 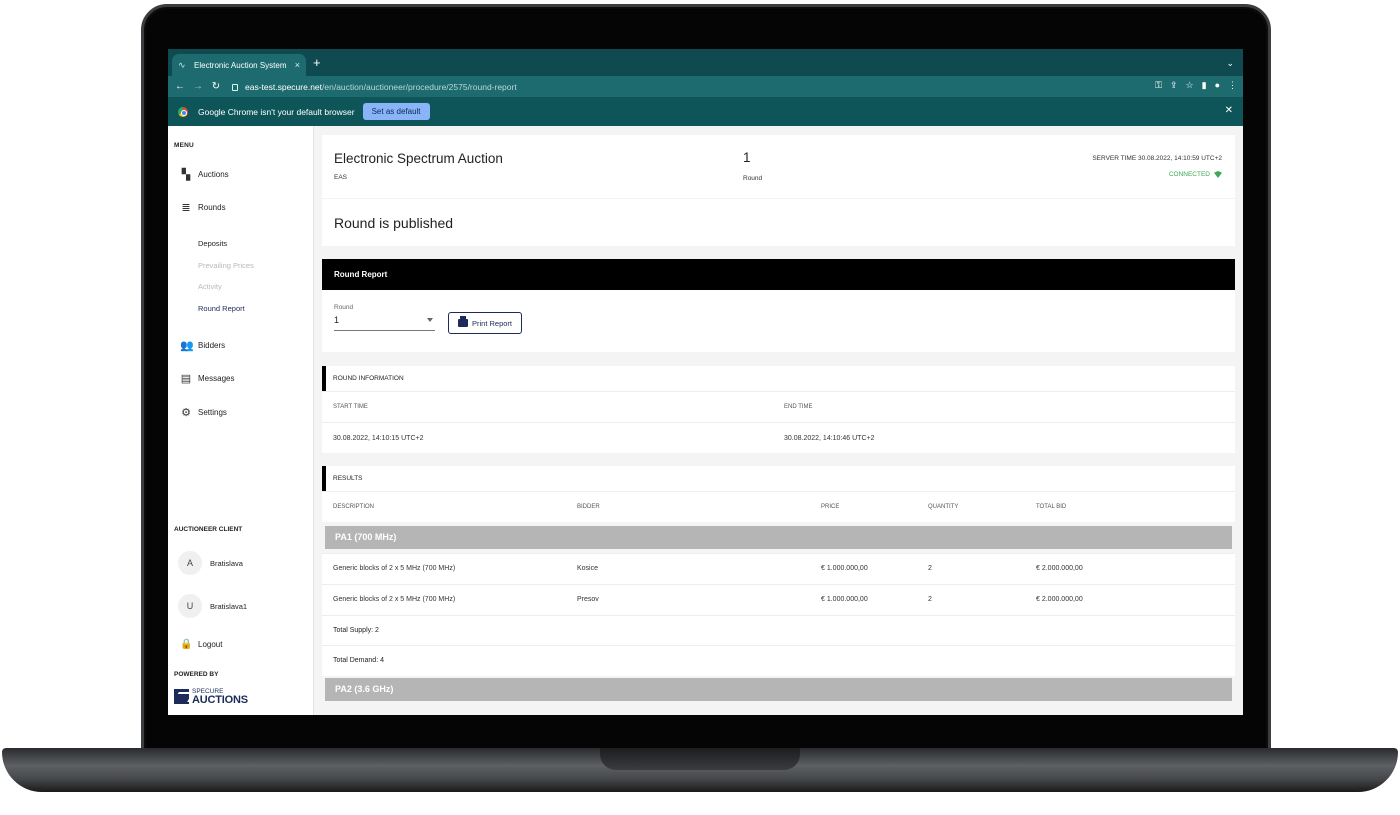 What do you see at coordinates (778, 660) in the screenshot?
I see `total-demand-row: Total Demand: 4` at bounding box center [778, 660].